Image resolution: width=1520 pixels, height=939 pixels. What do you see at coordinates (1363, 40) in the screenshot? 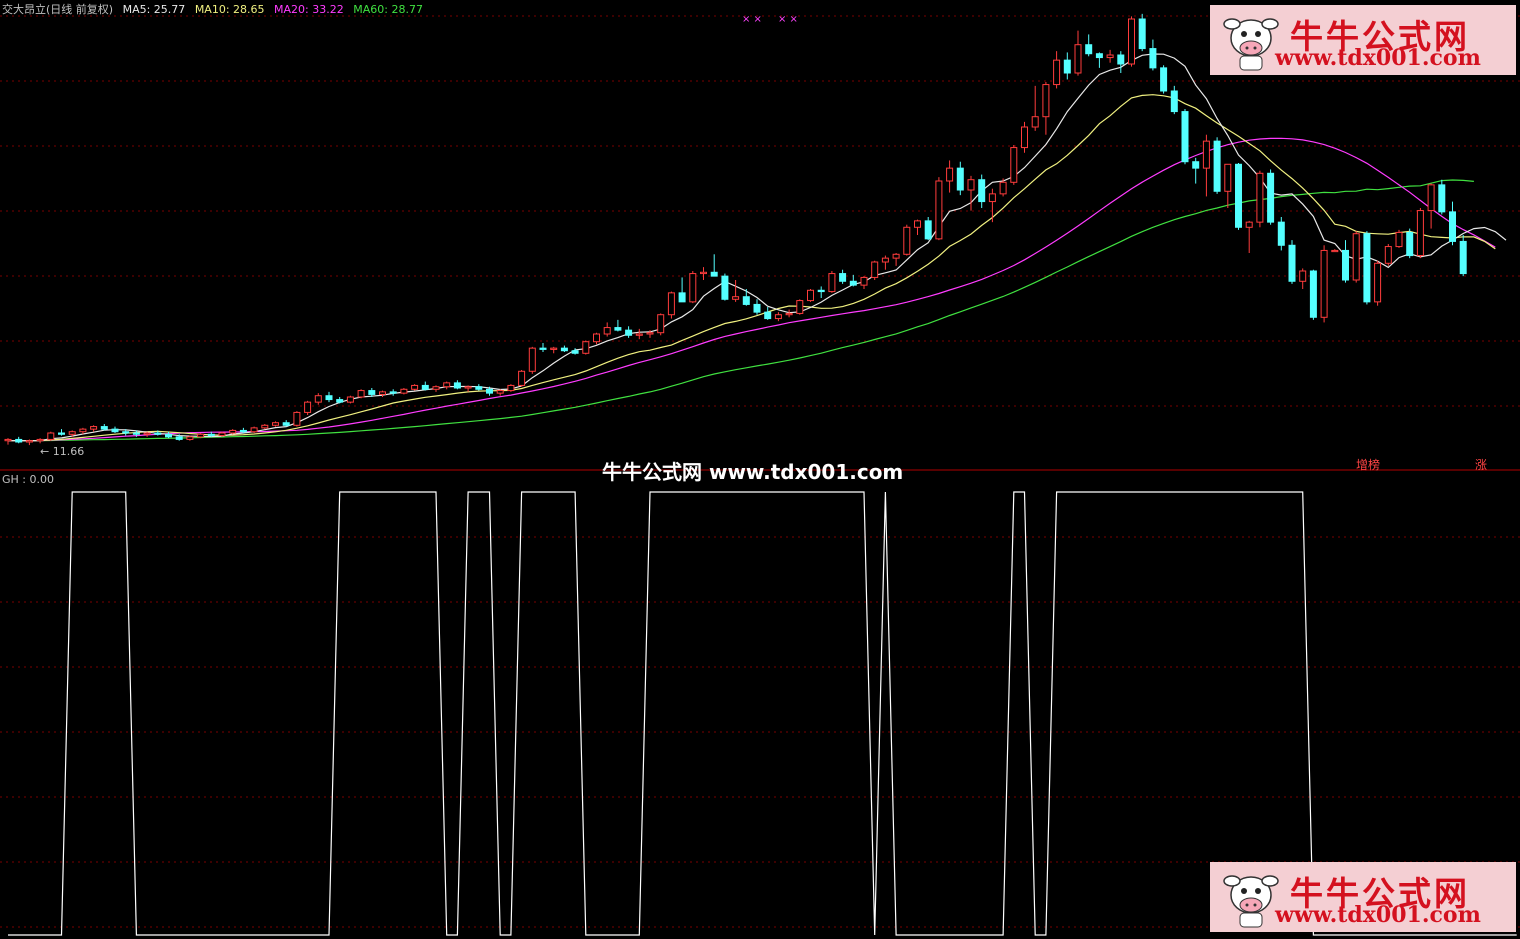
I see `site-badge-top: 牛牛公式网 www.tdx001.com` at bounding box center [1363, 40].